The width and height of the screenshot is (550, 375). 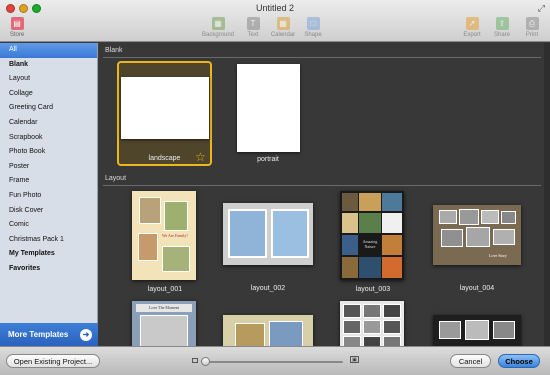 I want to click on sidebar-item-scrapbook: Scrapbook, so click(x=48, y=138).